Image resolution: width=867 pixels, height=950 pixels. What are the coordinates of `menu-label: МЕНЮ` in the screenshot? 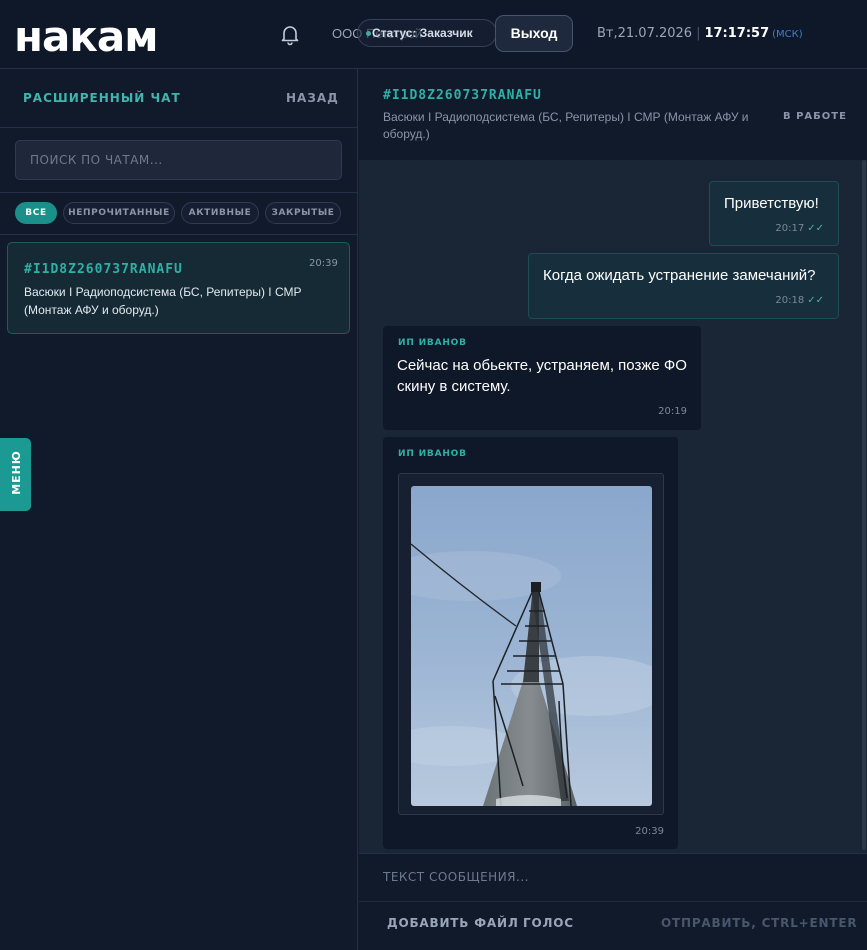 It's located at (16, 472).